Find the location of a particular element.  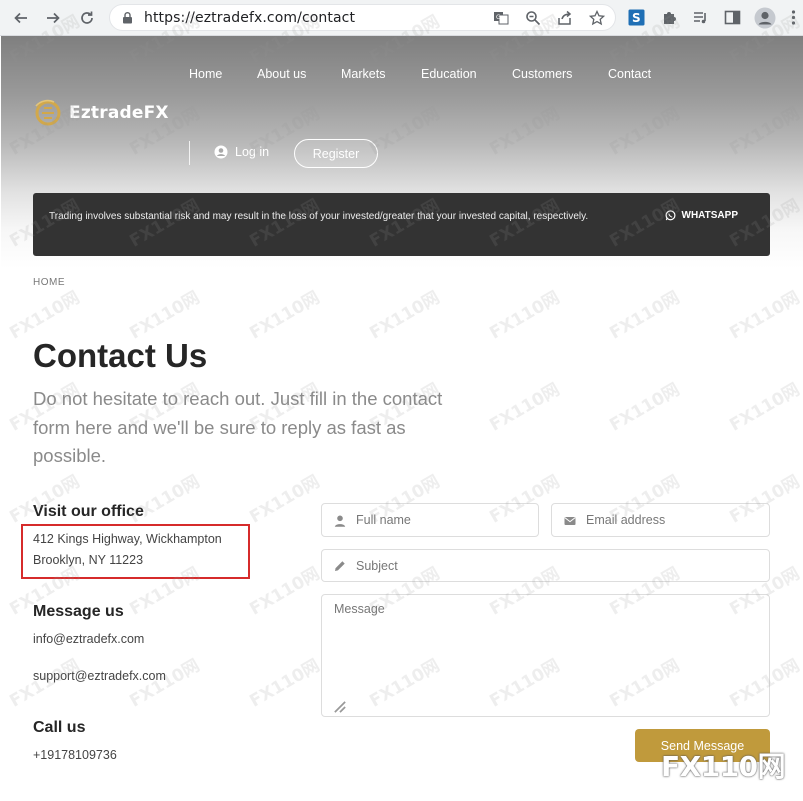

translate-icon: G is located at coordinates (501, 18).